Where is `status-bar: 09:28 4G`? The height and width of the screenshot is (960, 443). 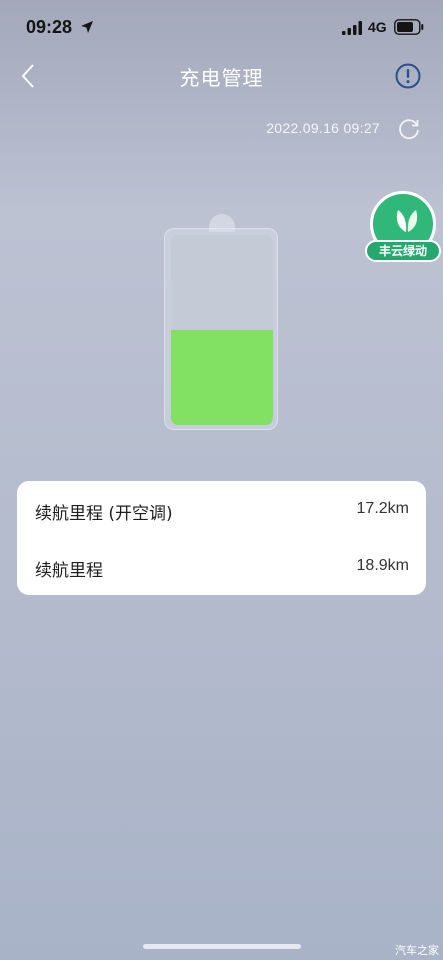
status-bar: 09:28 4G is located at coordinates (221, 28).